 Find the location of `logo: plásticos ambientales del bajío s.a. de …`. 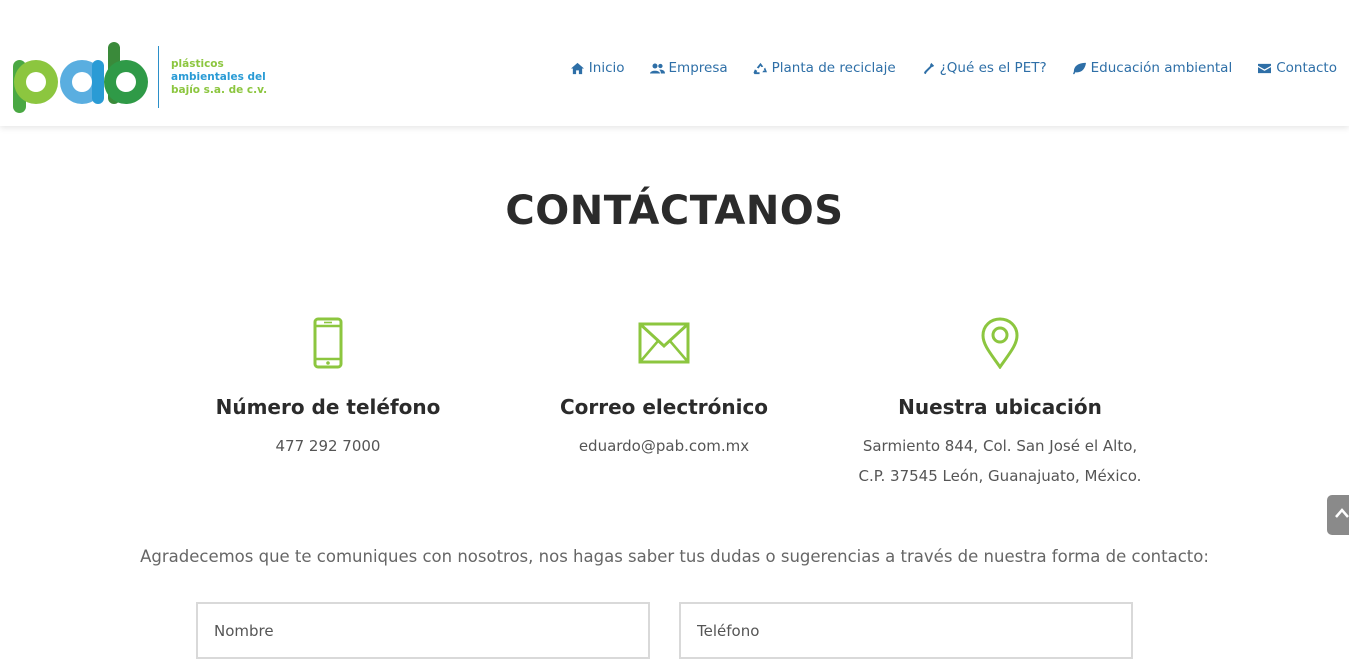

logo: plásticos ambientales del bajío s.a. de … is located at coordinates (139, 77).